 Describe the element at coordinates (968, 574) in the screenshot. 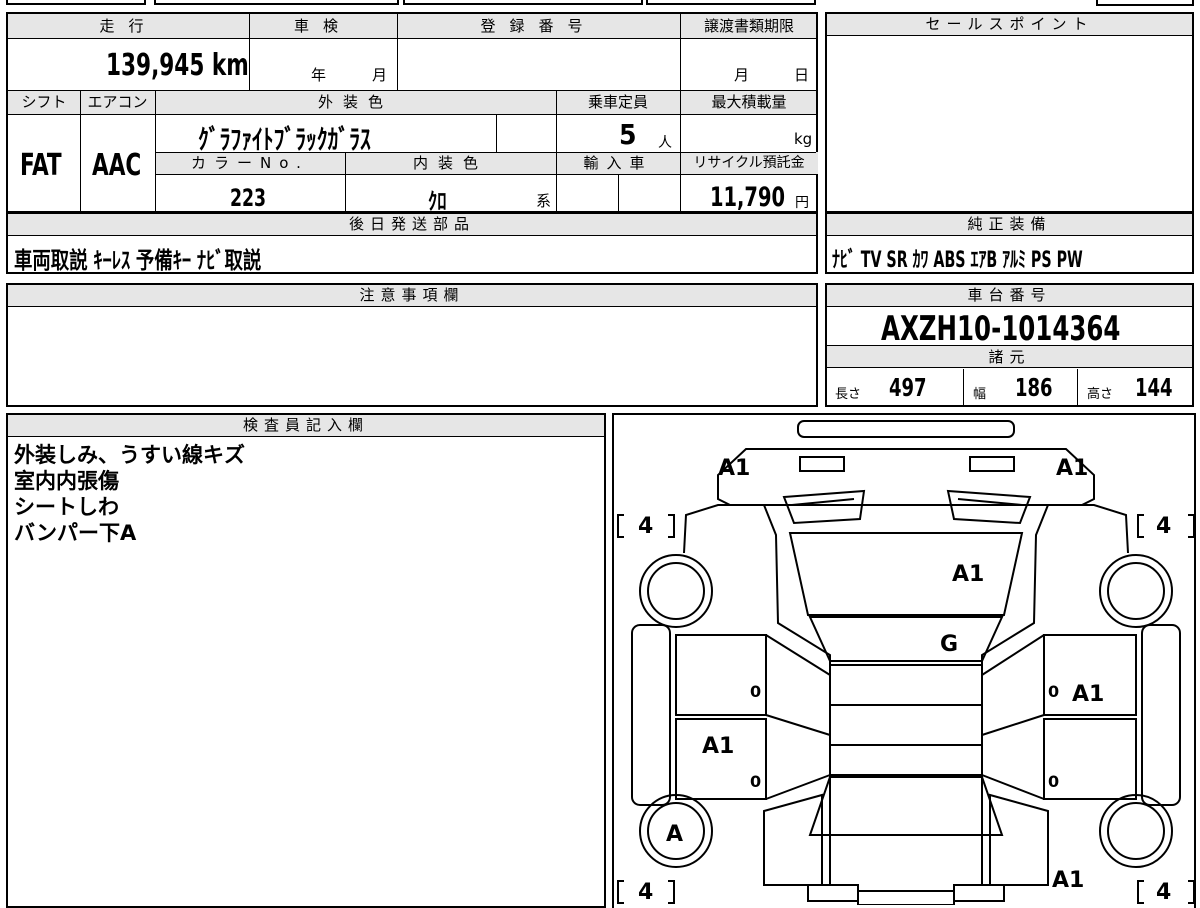

I see `hood-grade: A1` at that location.